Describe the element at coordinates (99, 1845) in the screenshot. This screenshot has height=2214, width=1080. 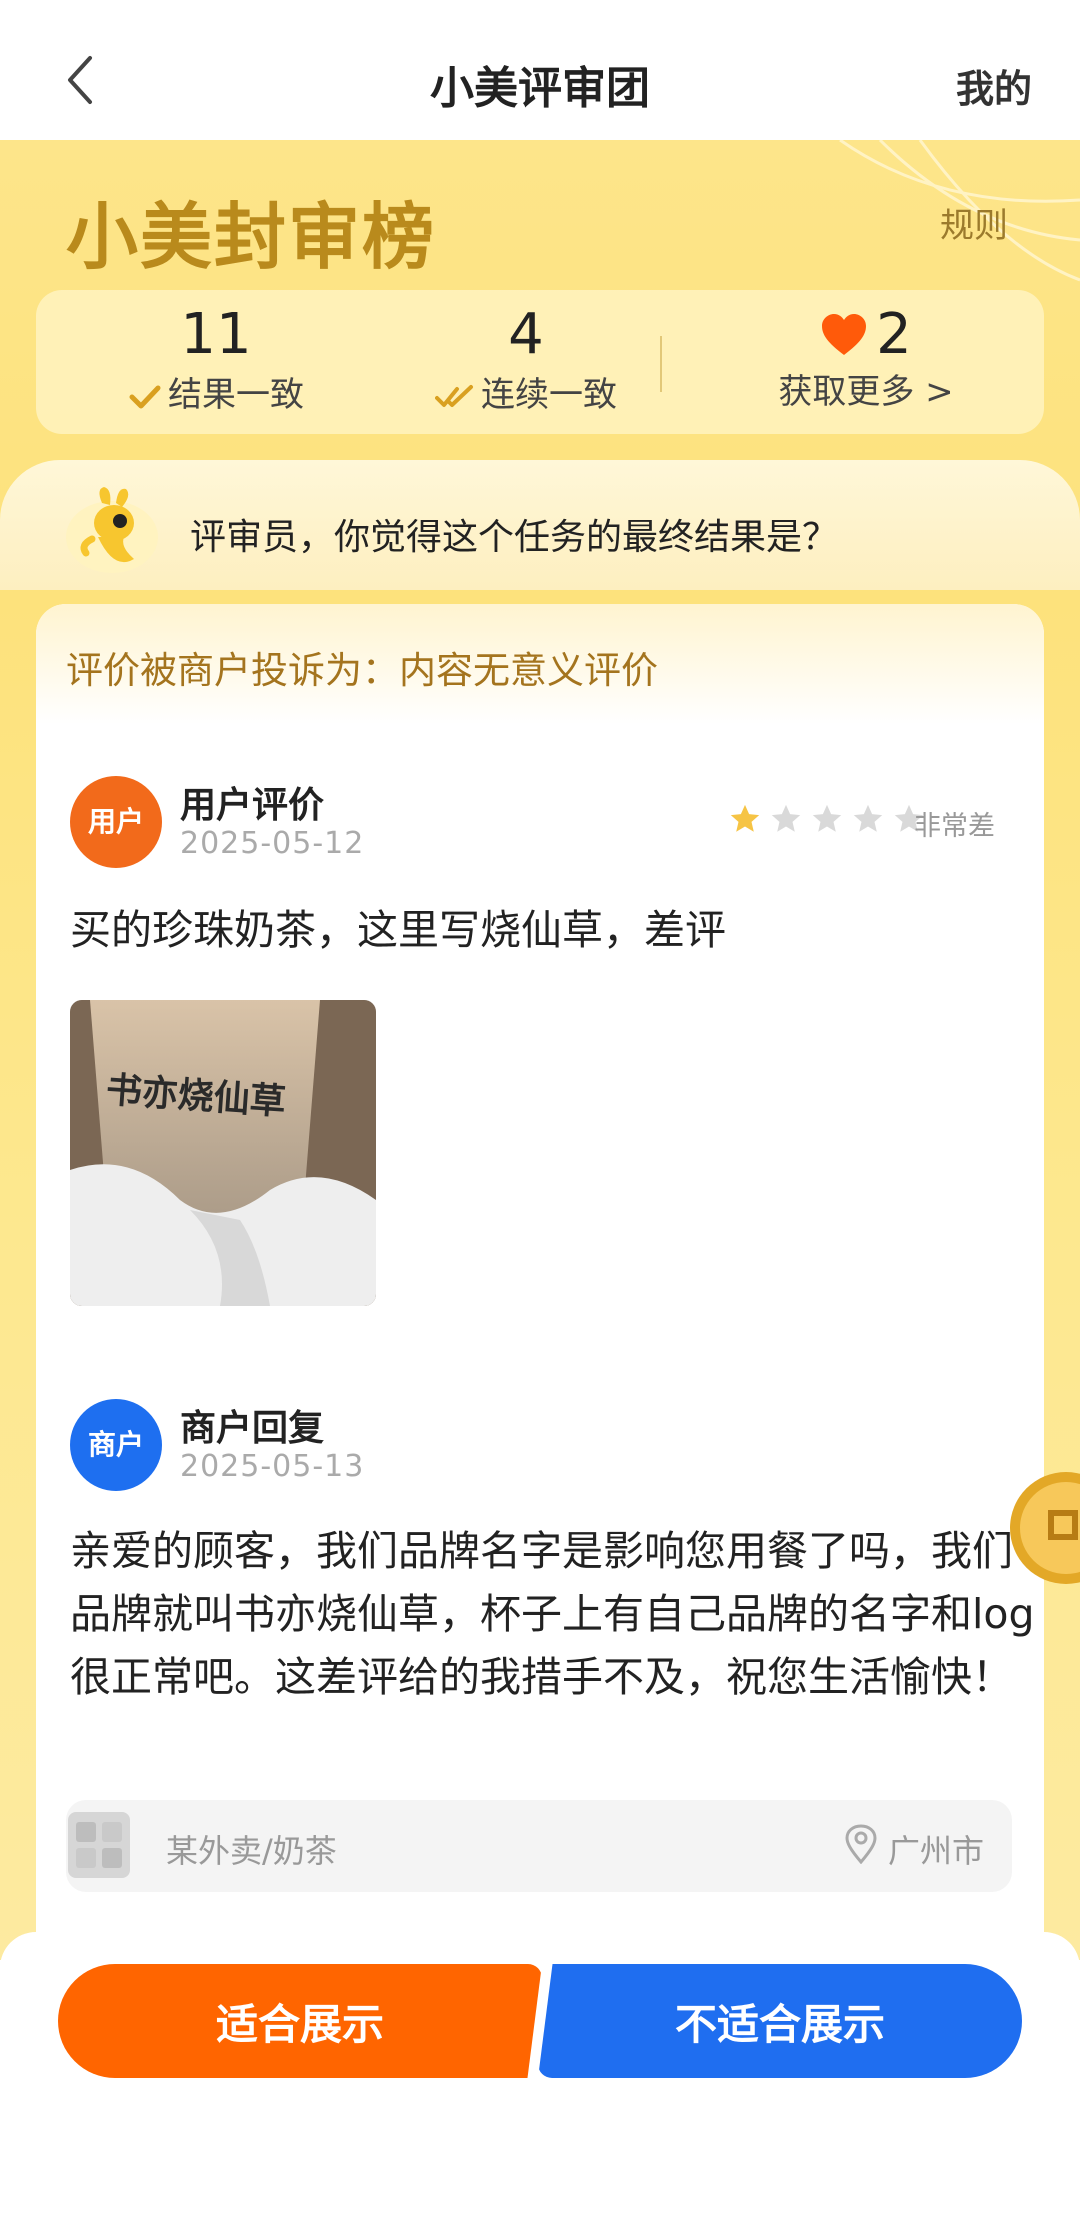
I see `store-thumbnail-icon` at that location.